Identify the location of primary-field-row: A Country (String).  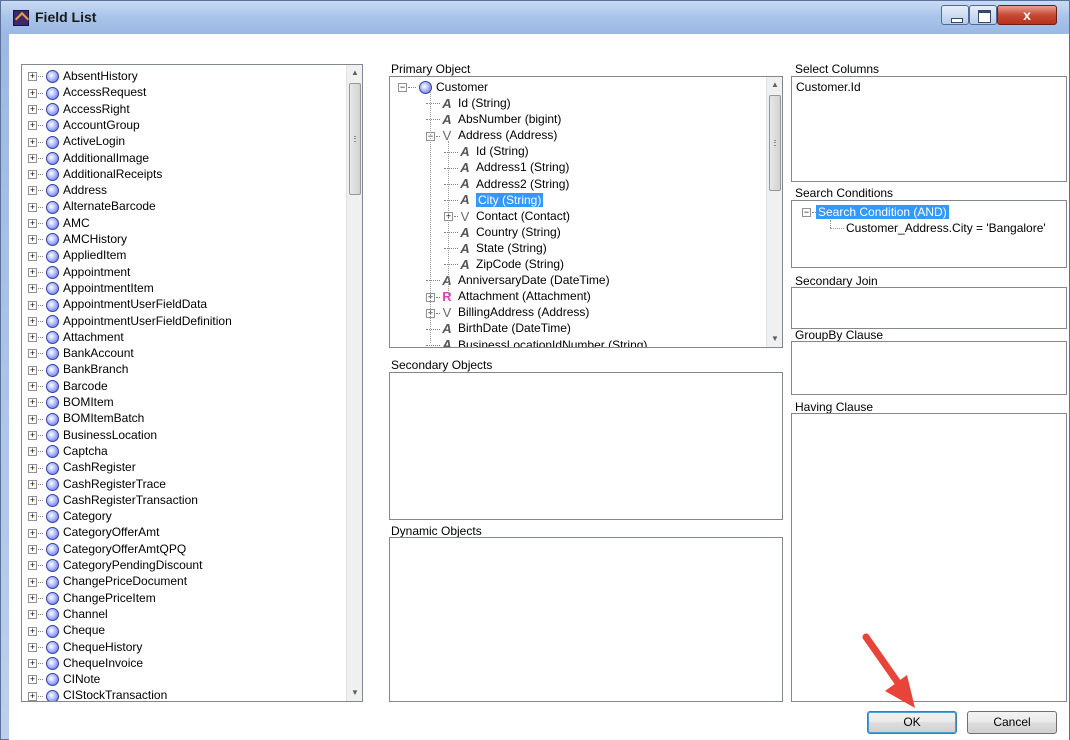
(502, 232).